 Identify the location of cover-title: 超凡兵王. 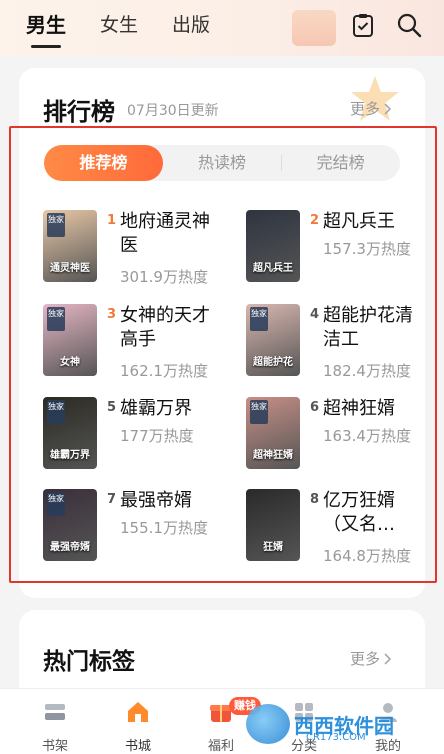
(273, 268).